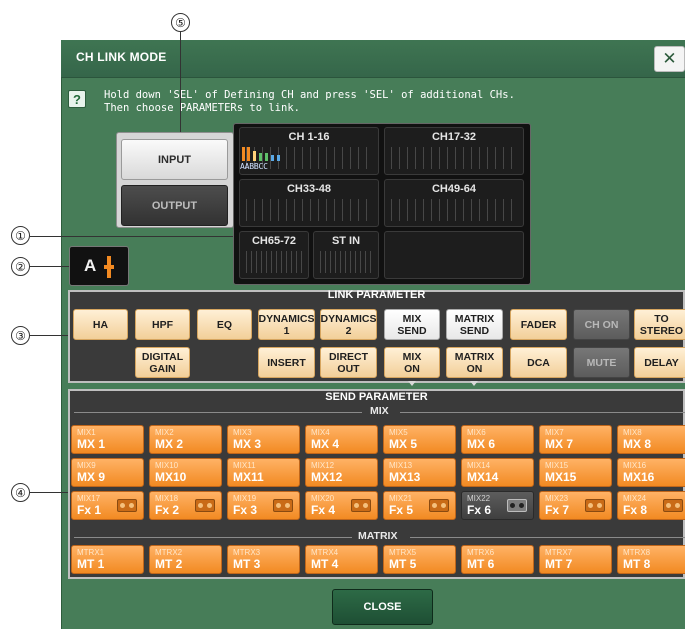 This screenshot has width=685, height=629. Describe the element at coordinates (20, 492) in the screenshot. I see `callout-4: ④` at that location.